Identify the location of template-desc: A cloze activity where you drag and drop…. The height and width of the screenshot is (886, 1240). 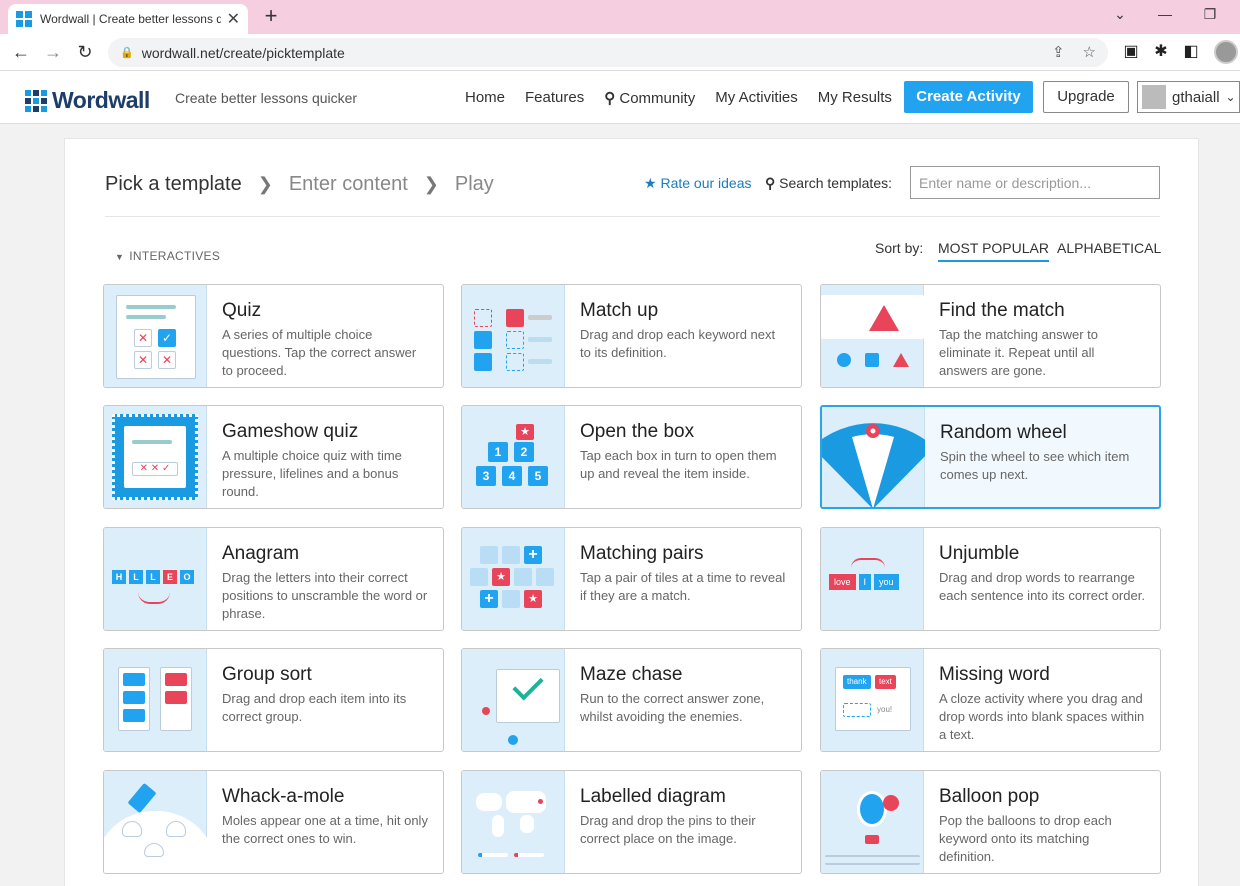
(1042, 716).